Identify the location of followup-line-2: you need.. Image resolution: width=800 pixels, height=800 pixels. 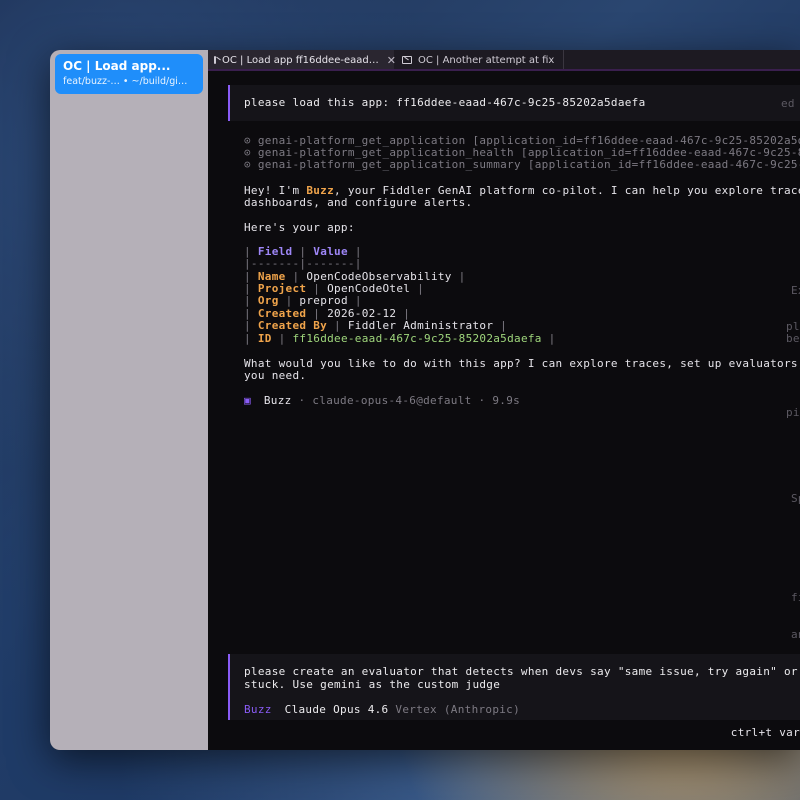
(275, 375).